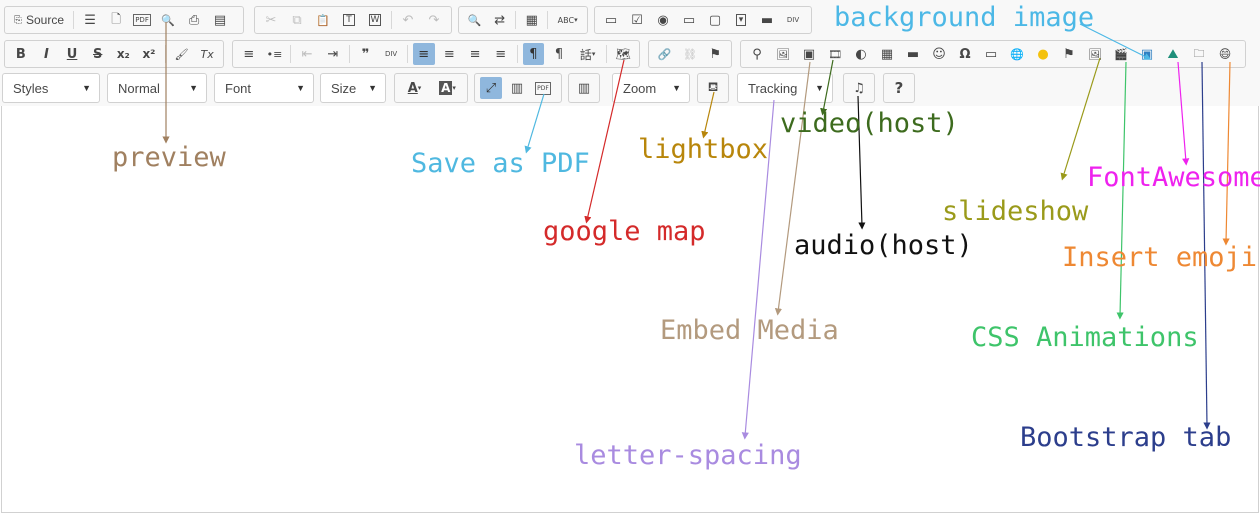 The height and width of the screenshot is (514, 1260). Describe the element at coordinates (713, 88) in the screenshot. I see `lightbox-button: ⛾` at that location.